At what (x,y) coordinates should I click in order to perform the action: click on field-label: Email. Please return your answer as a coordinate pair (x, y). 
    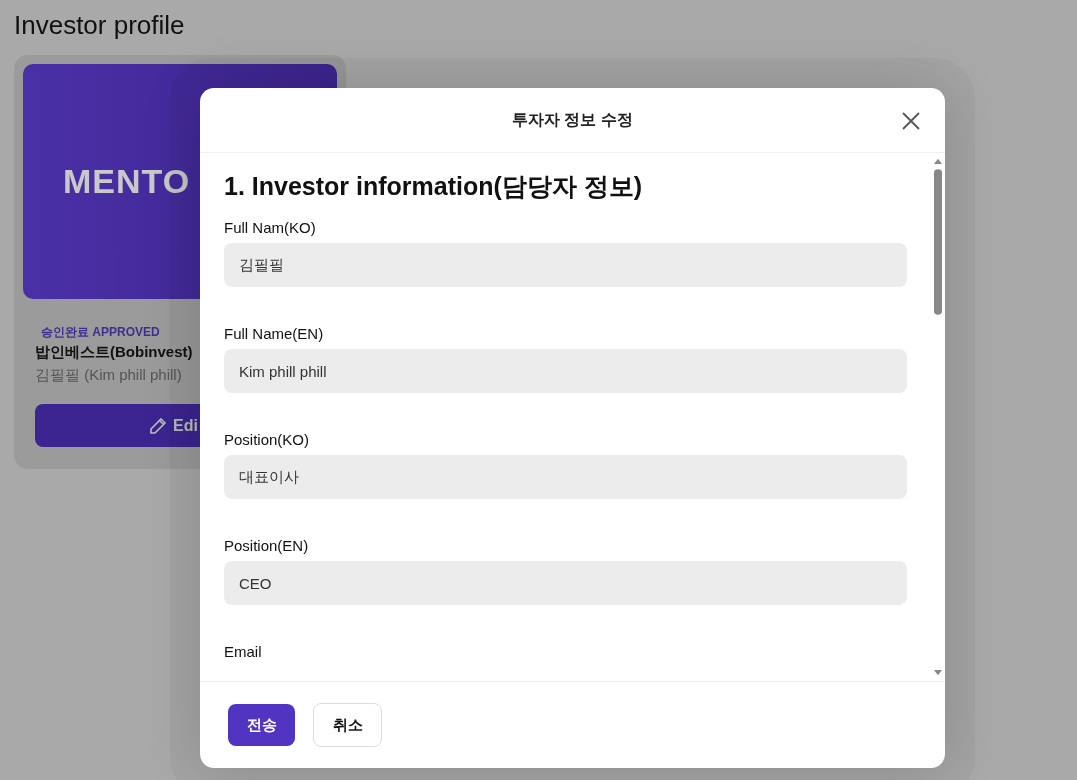
    Looking at the image, I should click on (243, 652).